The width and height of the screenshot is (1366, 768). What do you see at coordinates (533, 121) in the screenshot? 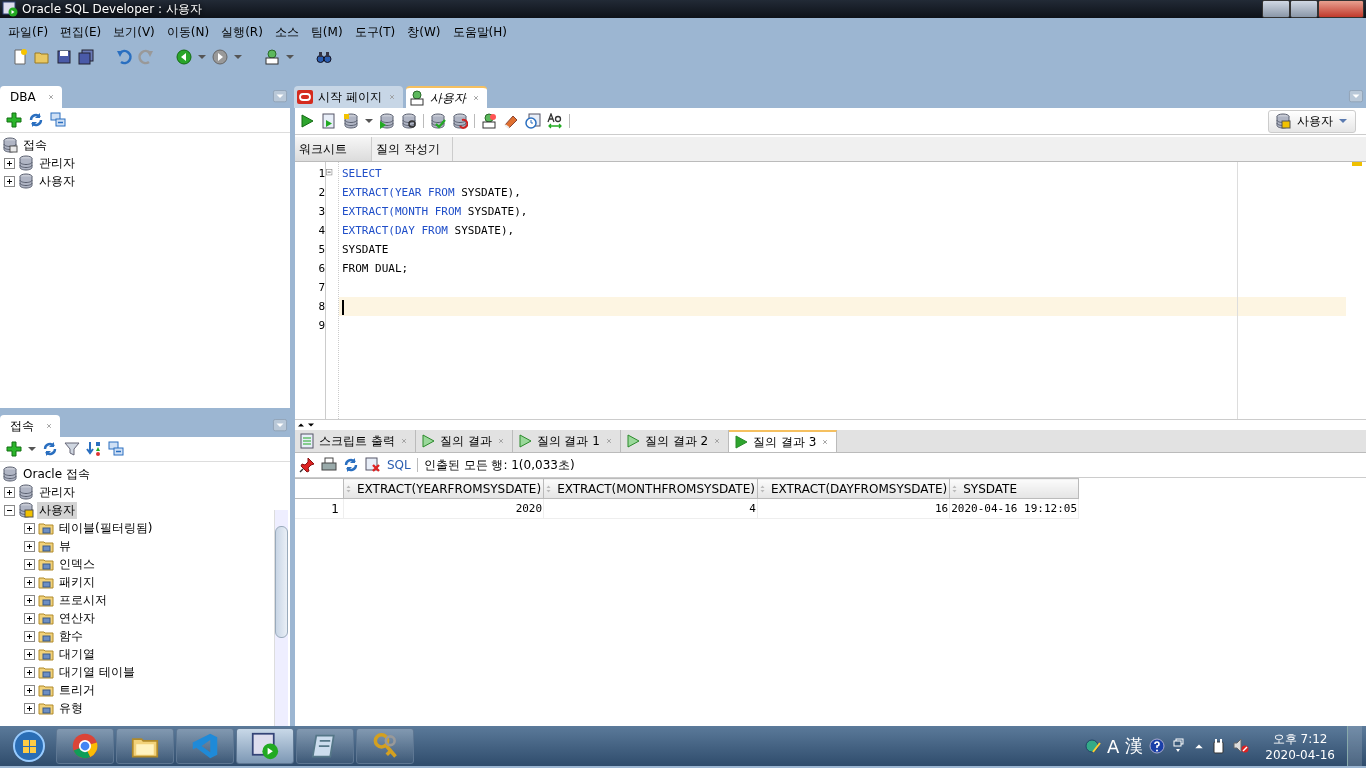
I see `history-icon` at bounding box center [533, 121].